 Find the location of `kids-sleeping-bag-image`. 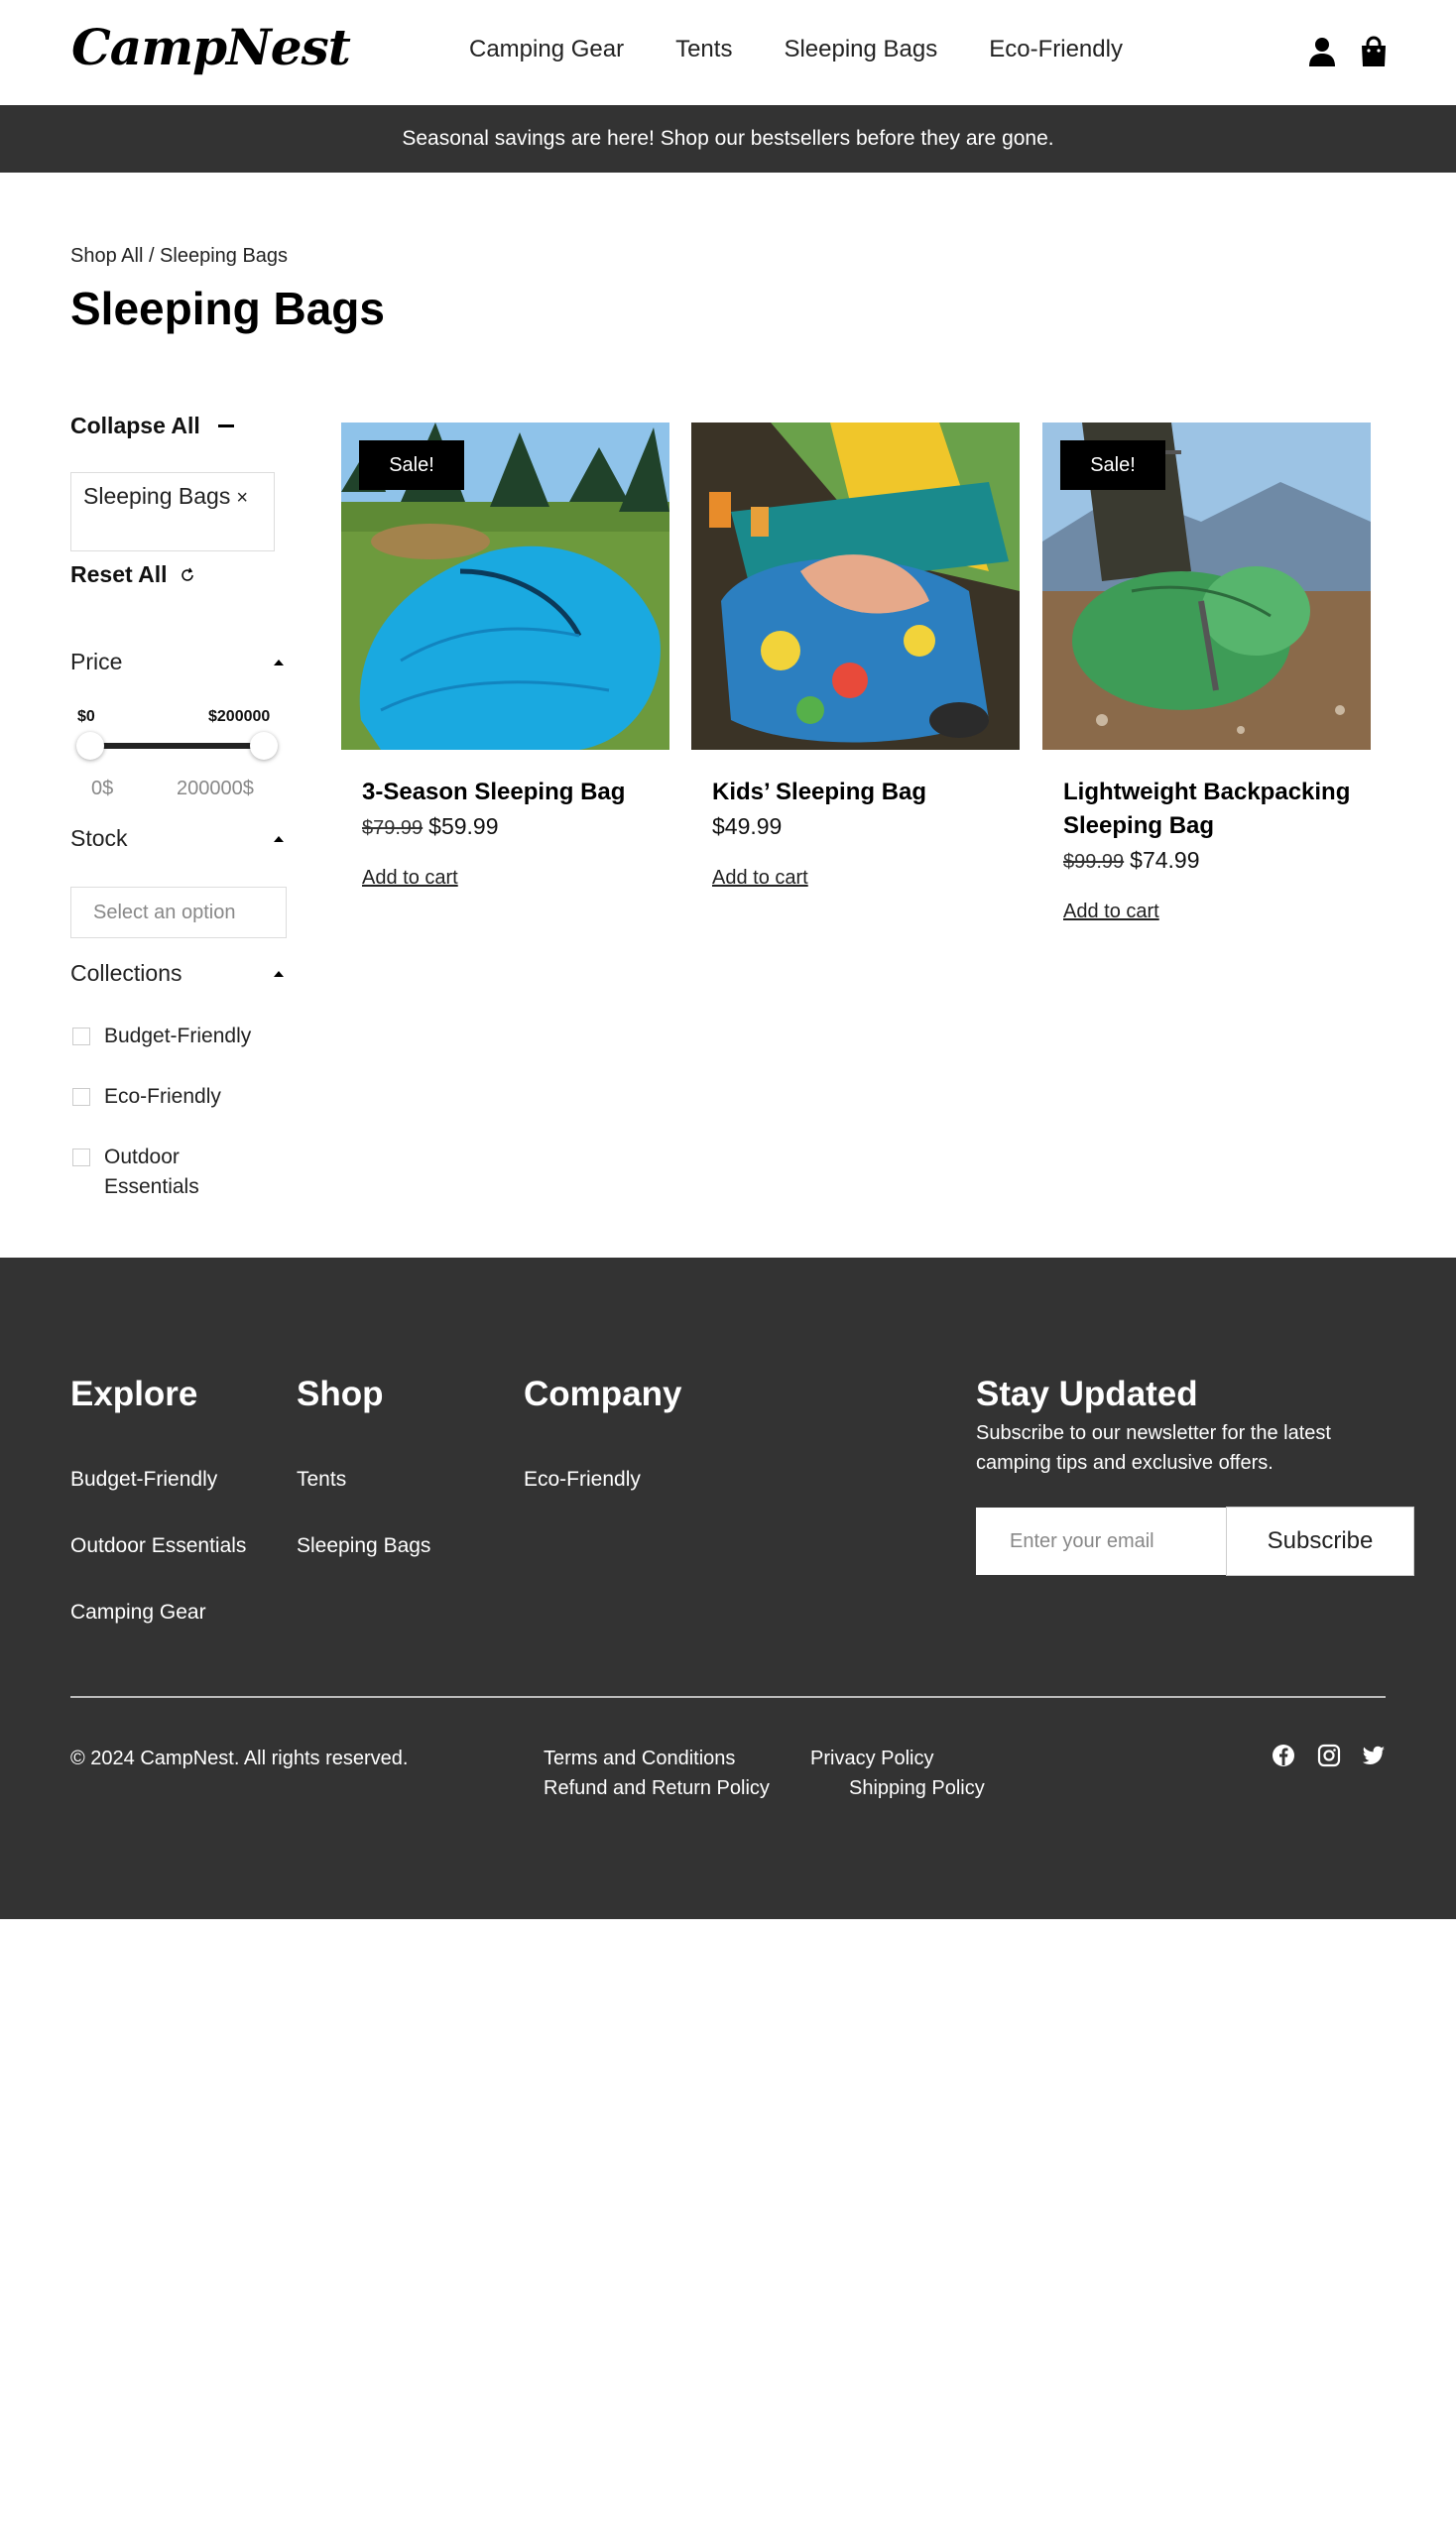

kids-sleeping-bag-image is located at coordinates (855, 586).